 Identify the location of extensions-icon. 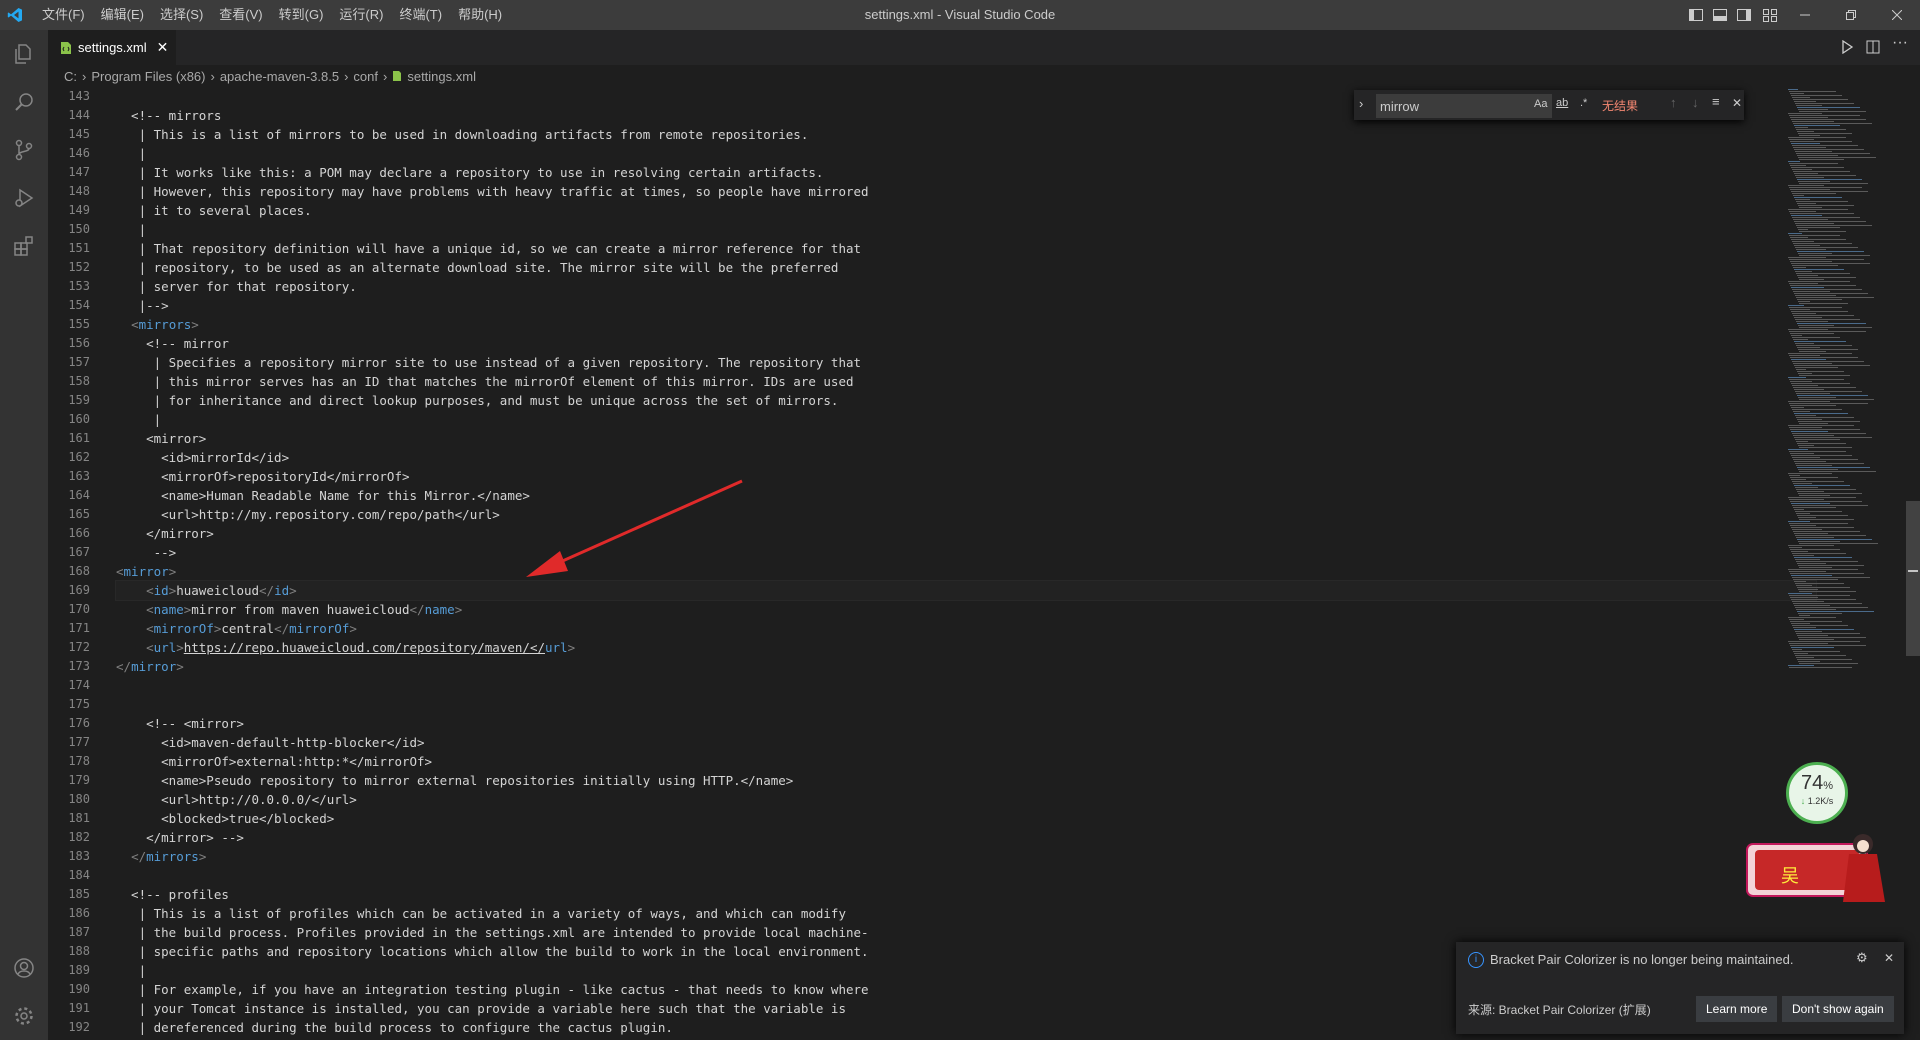
(24, 246).